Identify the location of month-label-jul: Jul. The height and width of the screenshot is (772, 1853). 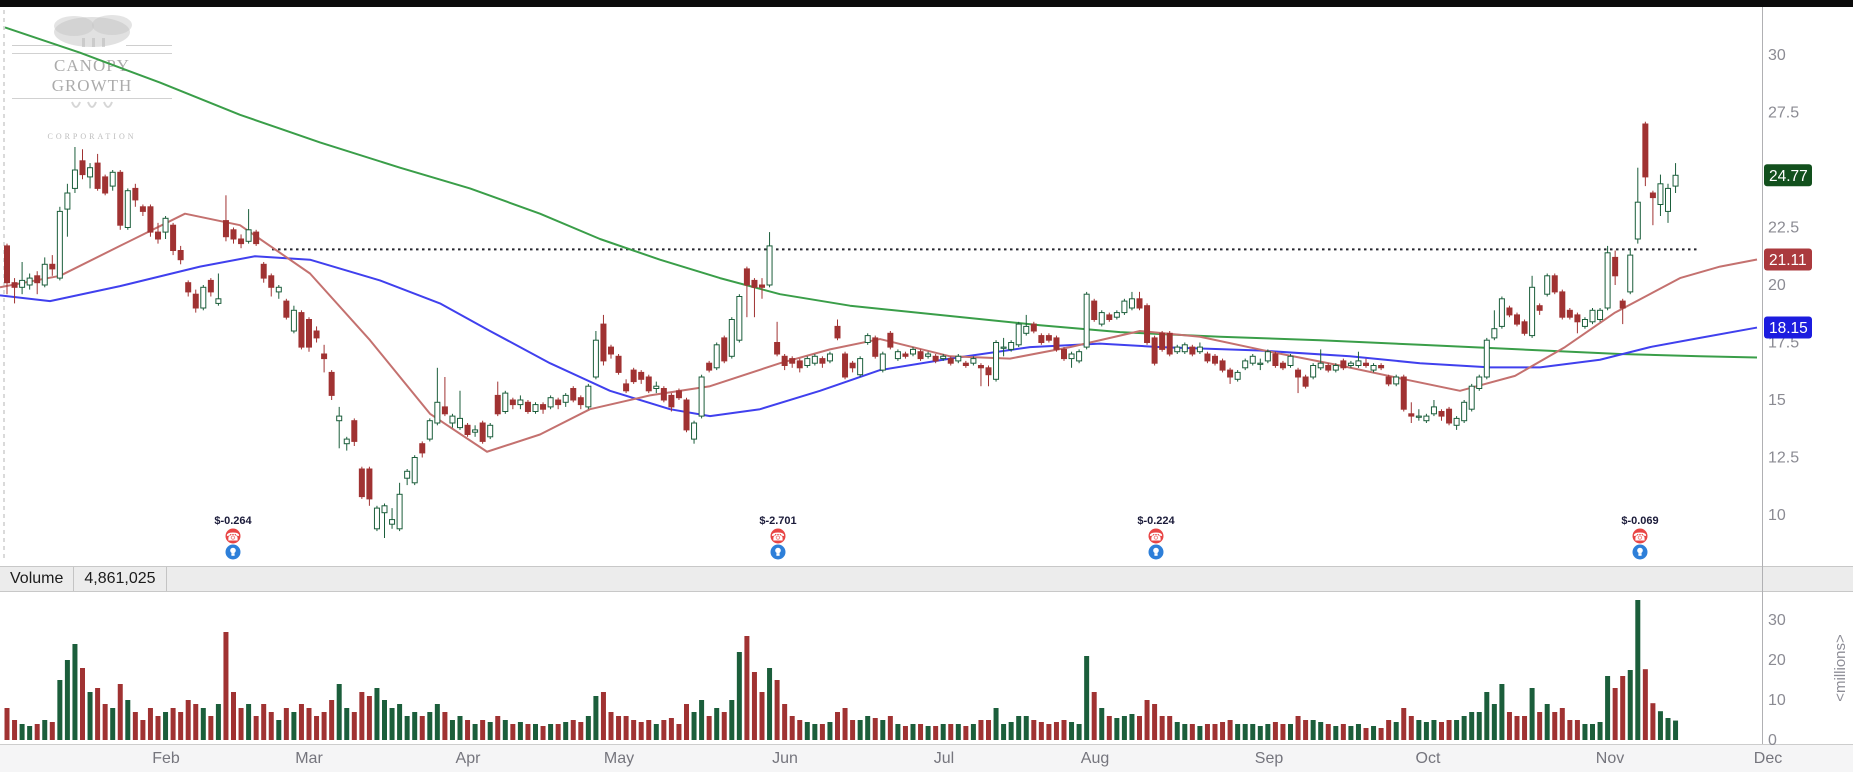
(944, 758).